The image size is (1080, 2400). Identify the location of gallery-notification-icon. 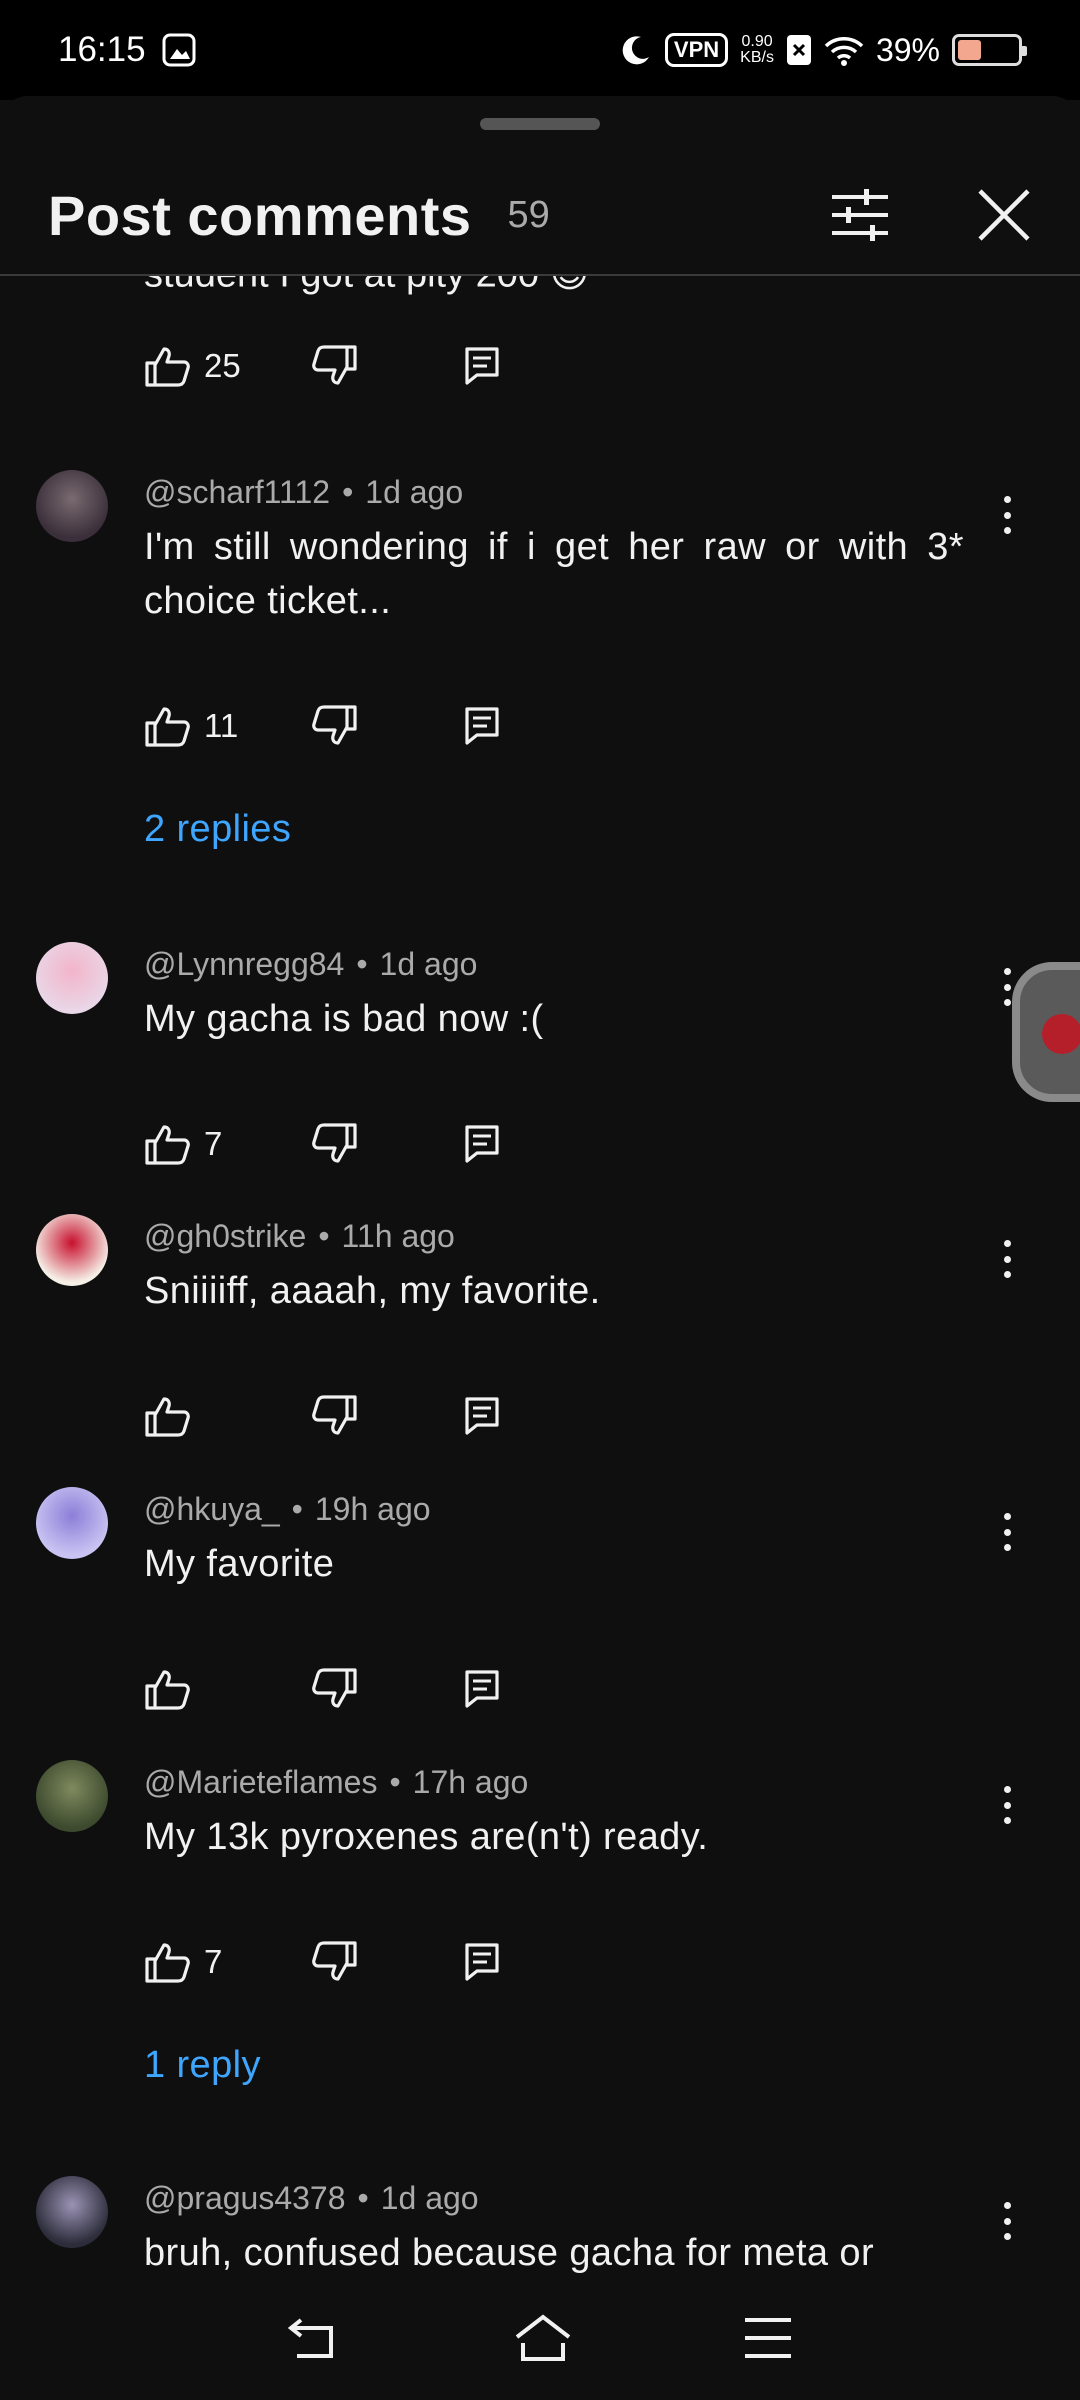
(179, 50).